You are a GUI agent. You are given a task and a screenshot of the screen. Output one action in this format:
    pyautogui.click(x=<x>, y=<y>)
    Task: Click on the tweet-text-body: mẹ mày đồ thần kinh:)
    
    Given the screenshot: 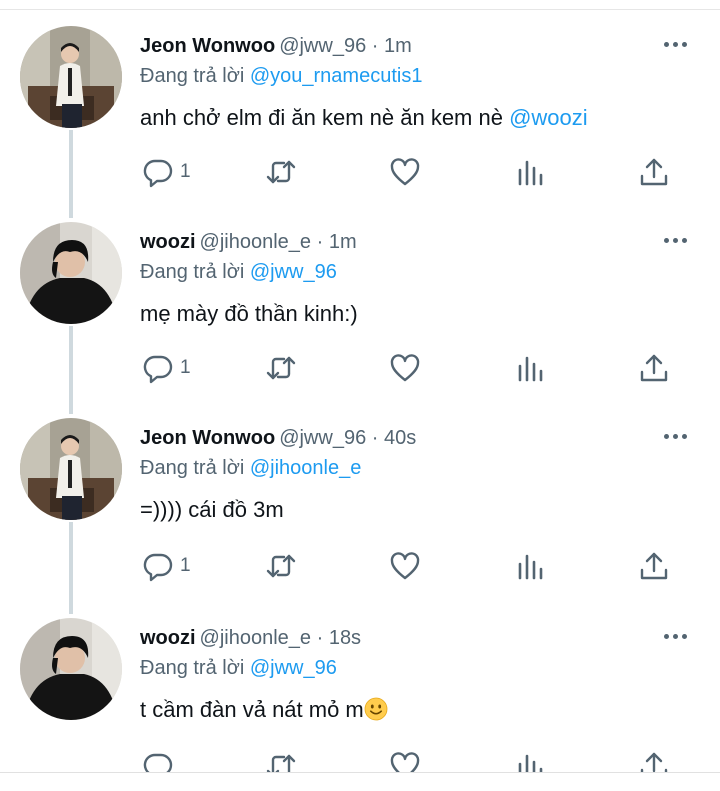 What is the action you would take?
    pyautogui.click(x=249, y=313)
    